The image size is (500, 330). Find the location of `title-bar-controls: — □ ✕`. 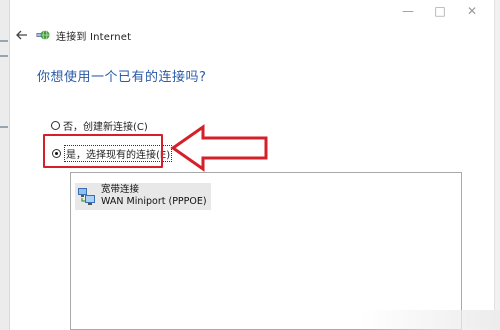

title-bar-controls: — □ ✕ is located at coordinates (440, 11).